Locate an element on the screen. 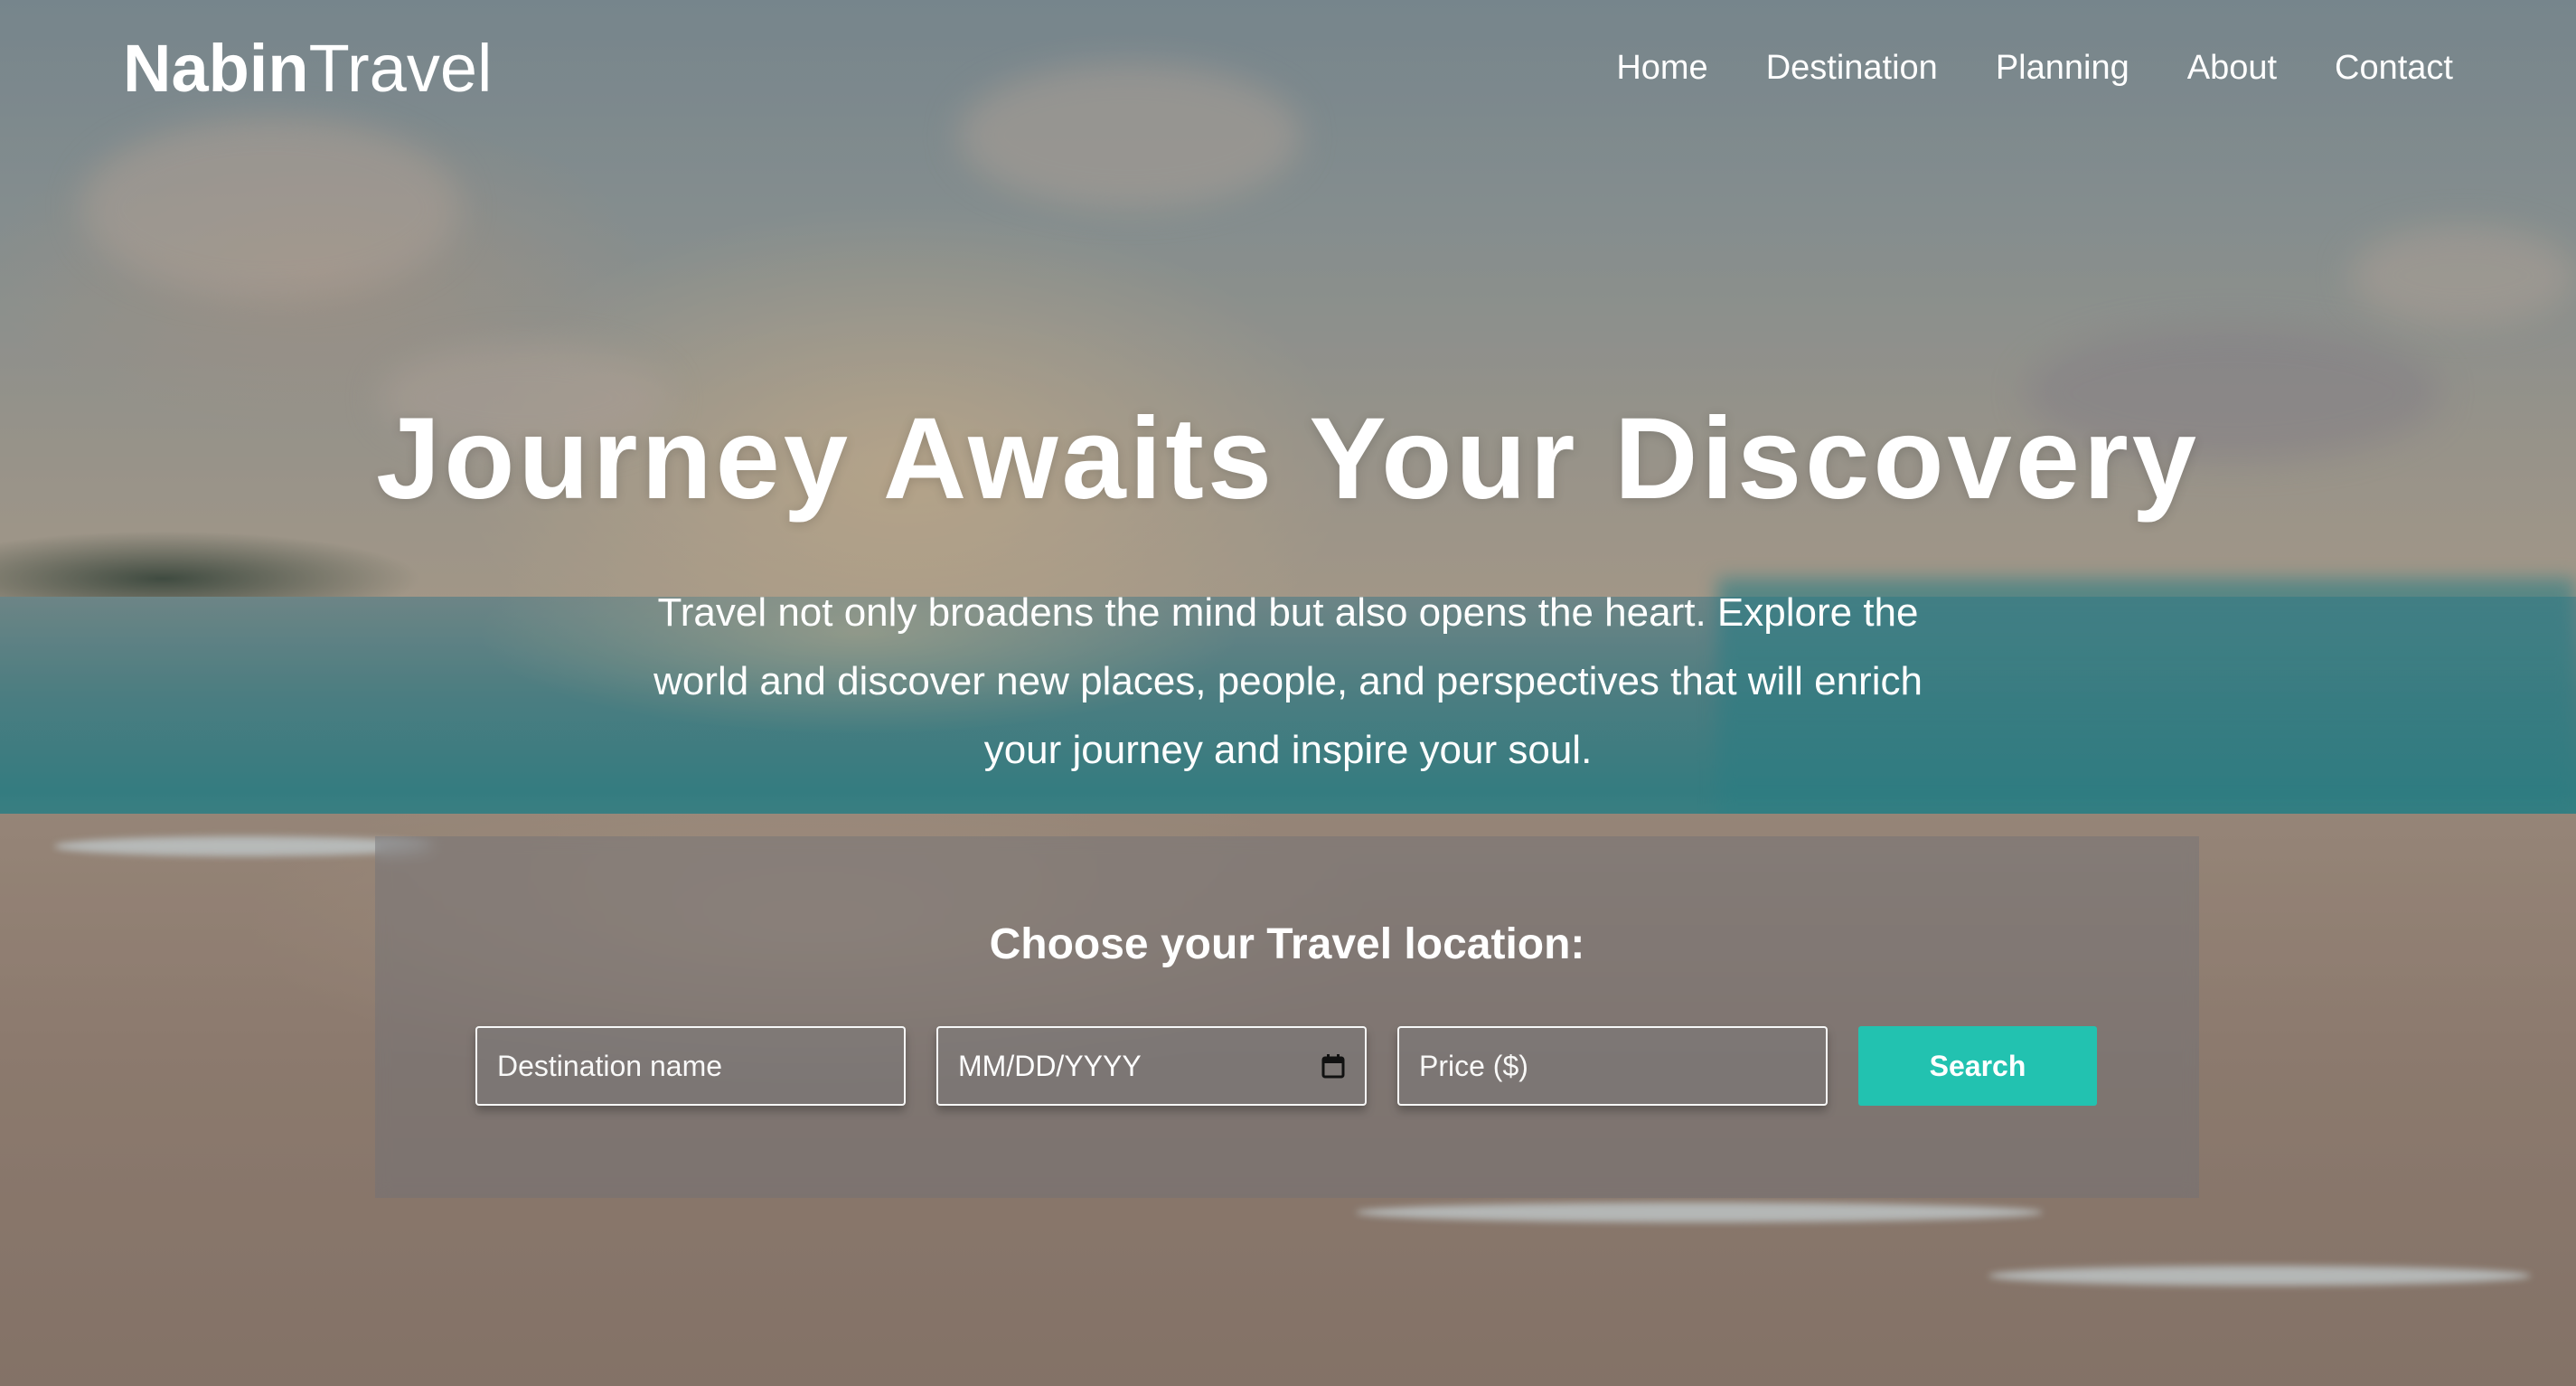 The image size is (2576, 1386). brand-logo: NabinTravel is located at coordinates (308, 69).